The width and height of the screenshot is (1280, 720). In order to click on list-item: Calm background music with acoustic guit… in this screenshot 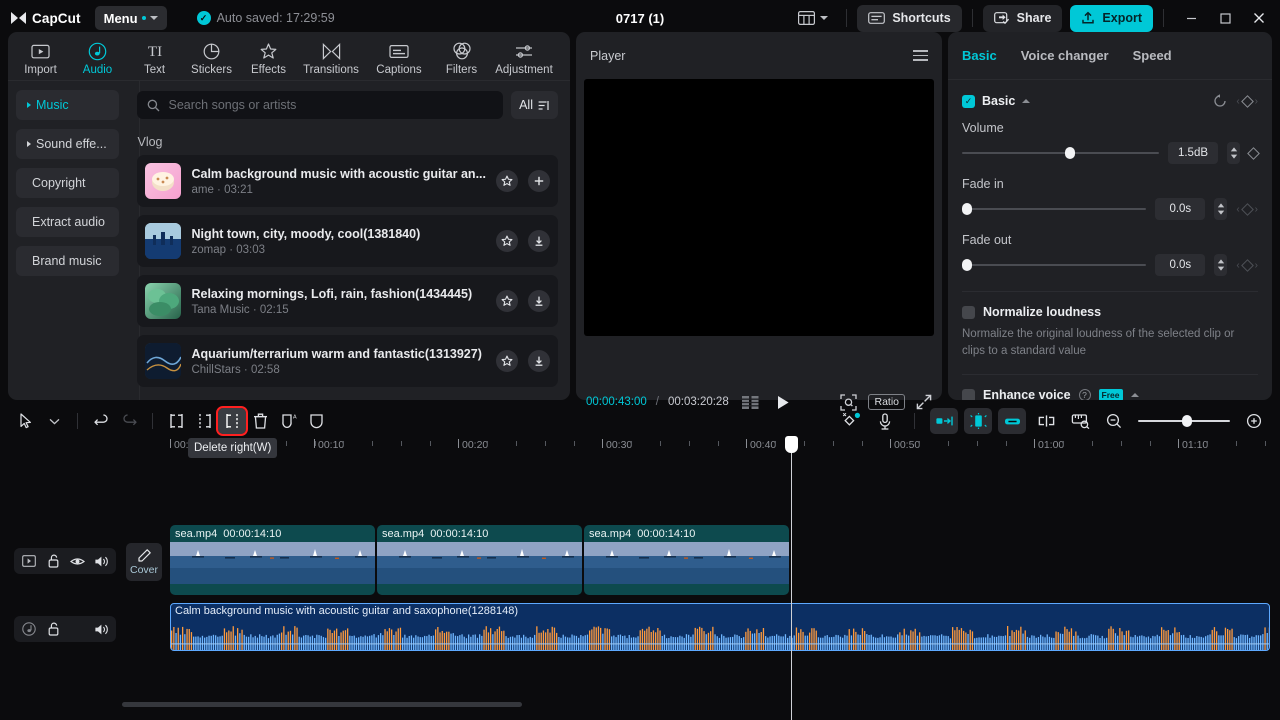, I will do `click(347, 181)`.